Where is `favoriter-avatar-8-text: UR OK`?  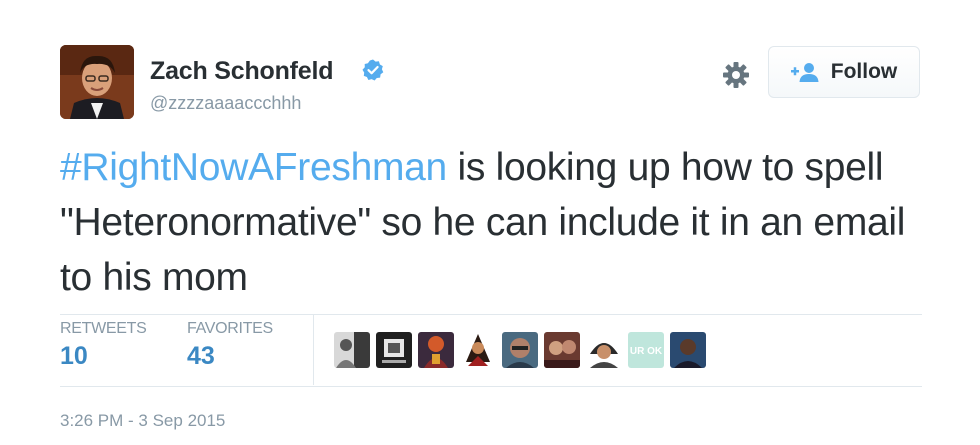
favoriter-avatar-8-text: UR OK is located at coordinates (646, 351).